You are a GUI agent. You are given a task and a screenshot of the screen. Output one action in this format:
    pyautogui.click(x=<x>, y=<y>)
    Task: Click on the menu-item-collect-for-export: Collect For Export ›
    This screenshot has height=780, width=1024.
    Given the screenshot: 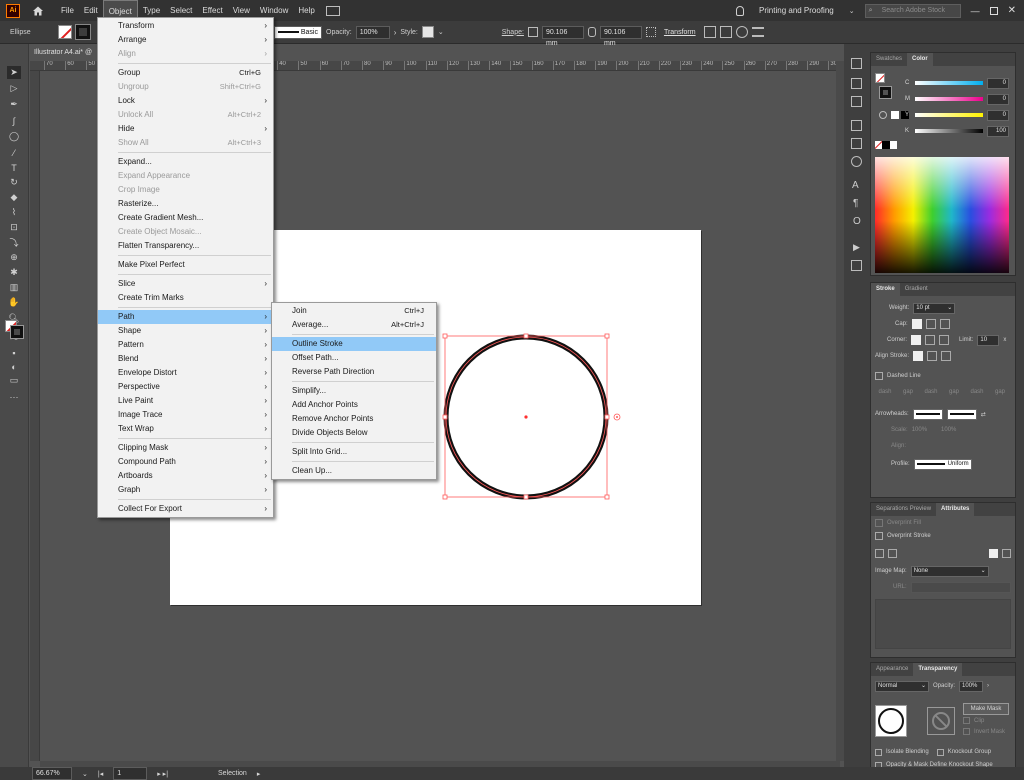 What is the action you would take?
    pyautogui.click(x=185, y=509)
    